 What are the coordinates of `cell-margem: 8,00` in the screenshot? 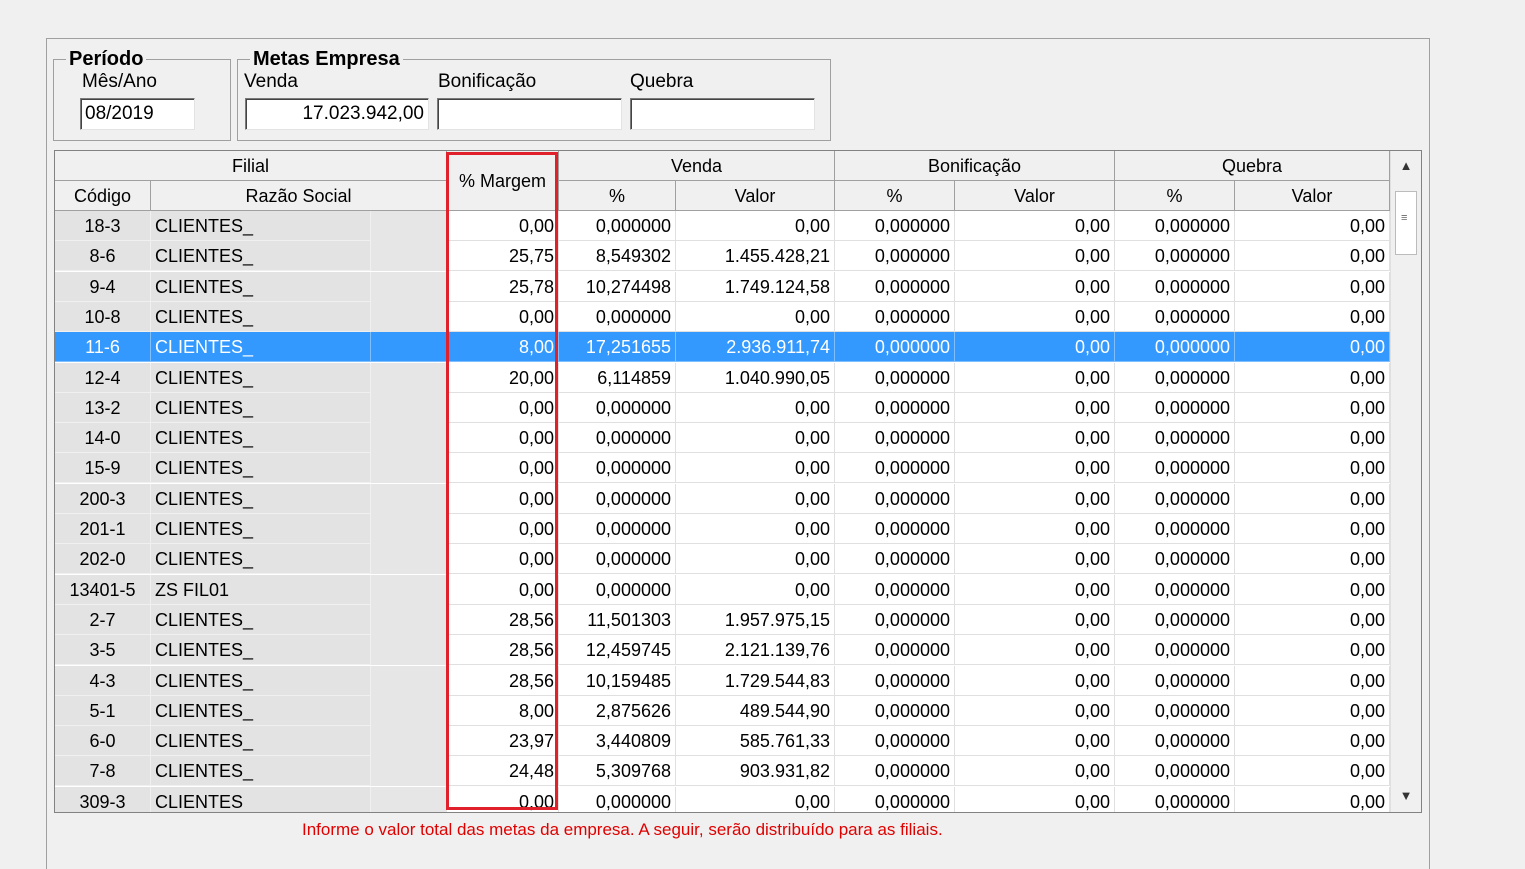 It's located at (503, 347).